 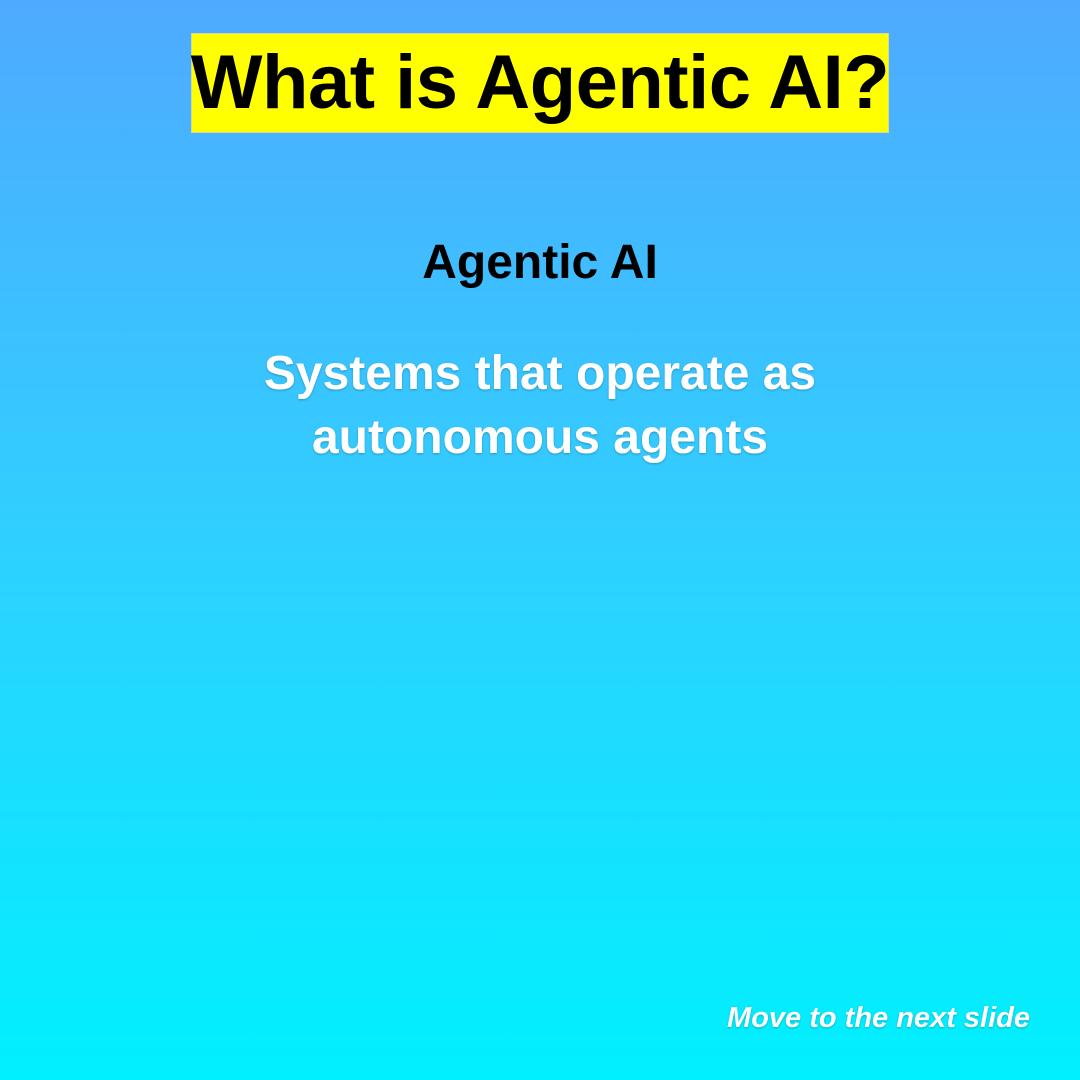 I want to click on definition-line-2: autonomous agents, so click(x=540, y=437).